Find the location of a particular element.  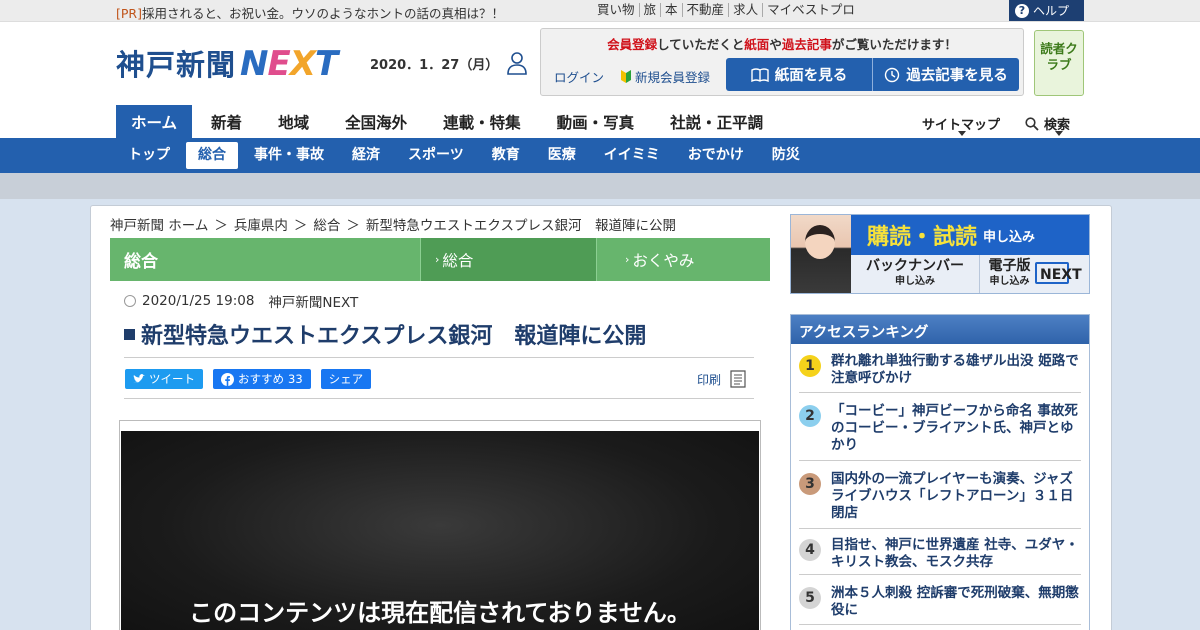

tab-general: › 総合 is located at coordinates (508, 259).